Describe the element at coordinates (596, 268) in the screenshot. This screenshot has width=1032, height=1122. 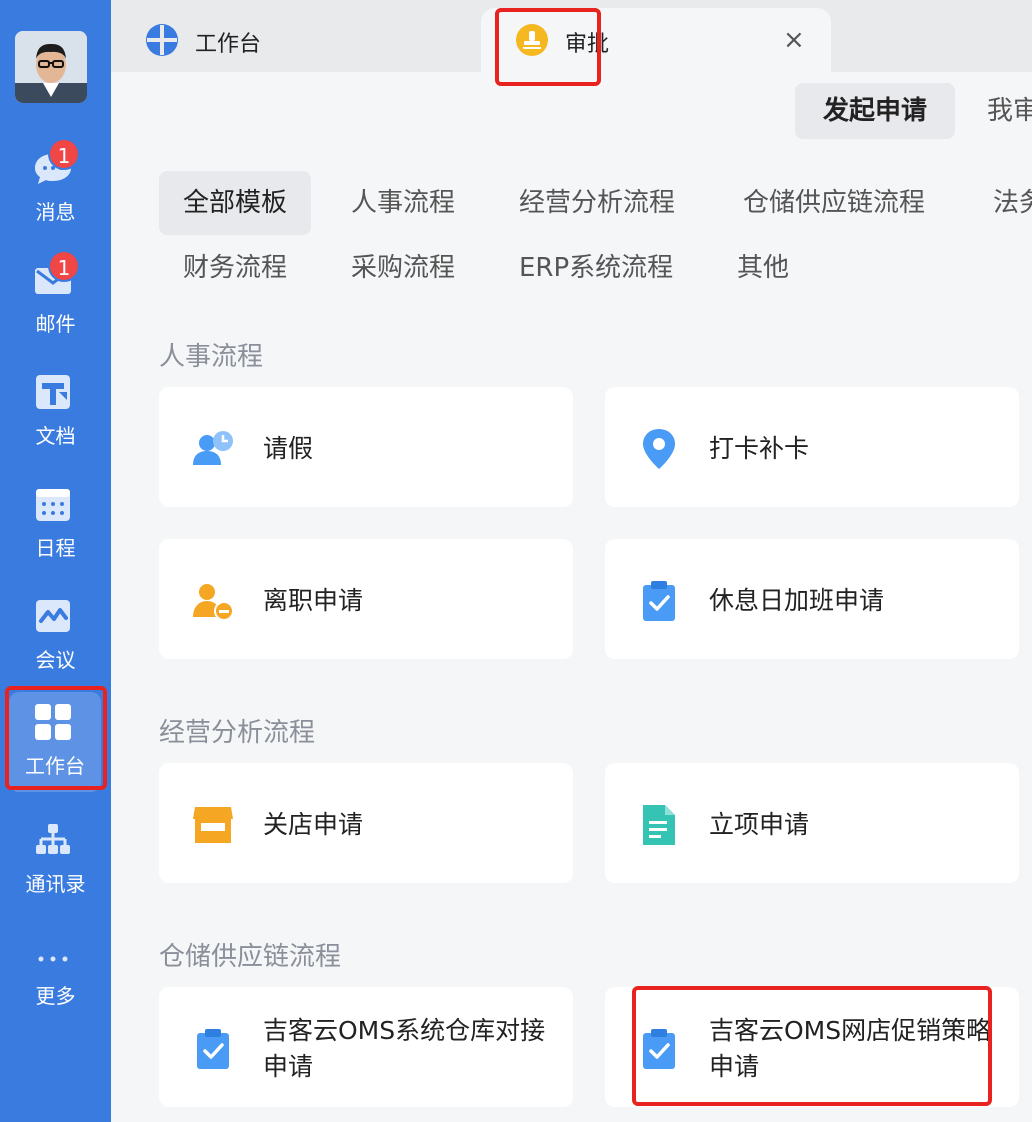
I see `filter-erp: ERP系统流程` at that location.